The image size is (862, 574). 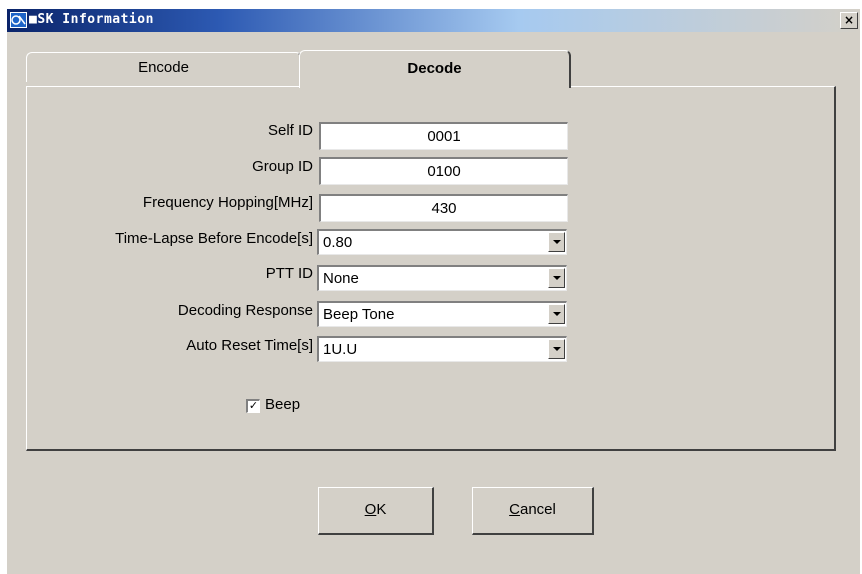 What do you see at coordinates (341, 278) in the screenshot?
I see `ptt-id-value: None` at bounding box center [341, 278].